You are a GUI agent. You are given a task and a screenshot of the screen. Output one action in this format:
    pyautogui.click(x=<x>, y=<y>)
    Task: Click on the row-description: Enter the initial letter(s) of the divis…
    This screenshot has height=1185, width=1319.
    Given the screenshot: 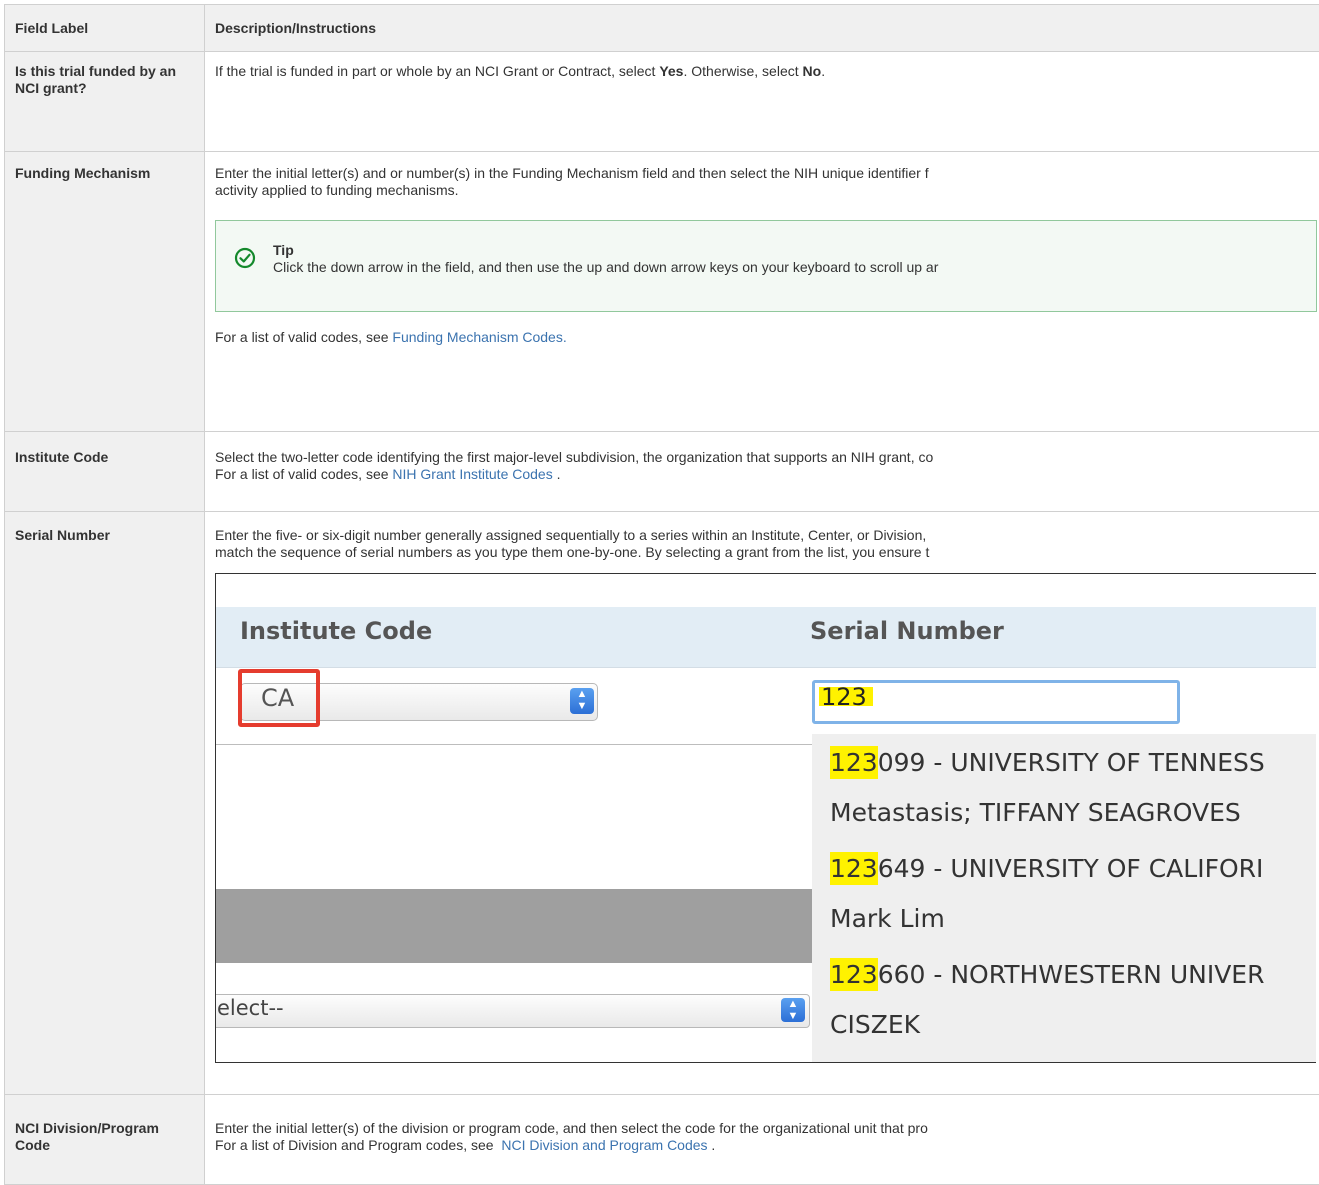 What is the action you would take?
    pyautogui.click(x=762, y=1140)
    